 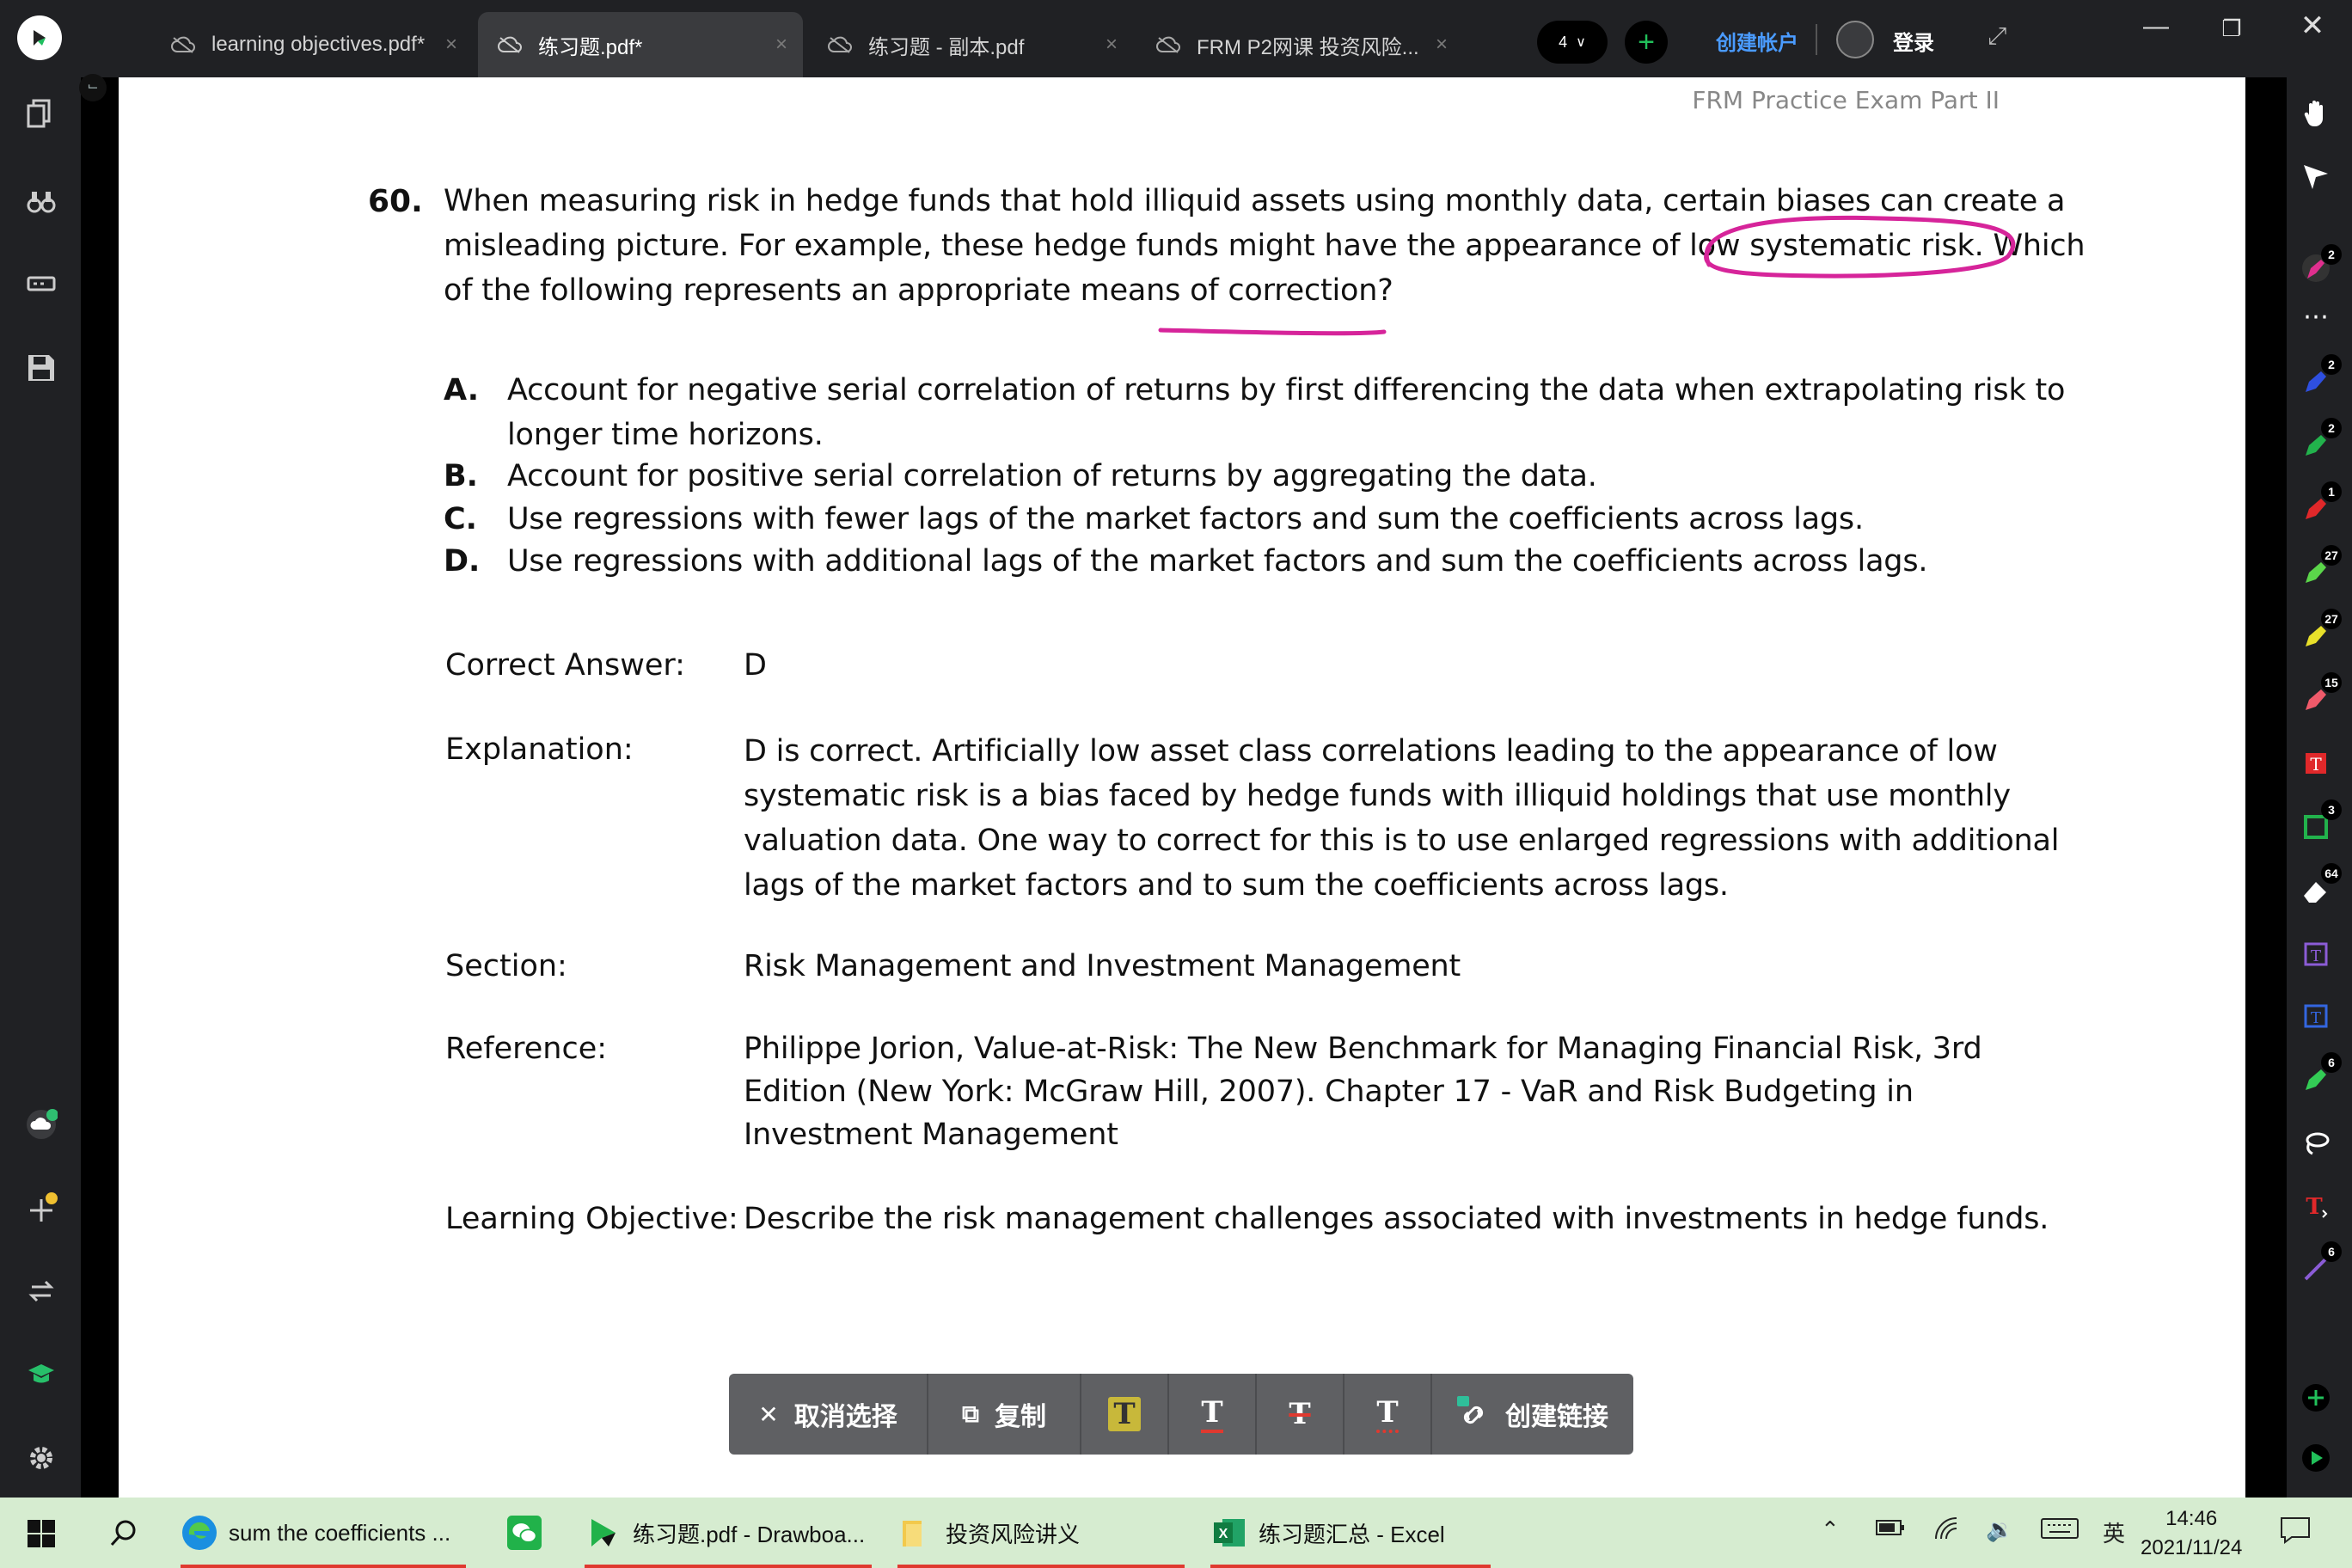 What do you see at coordinates (1581, 42) in the screenshot?
I see `chevron-down-icon: ∨` at bounding box center [1581, 42].